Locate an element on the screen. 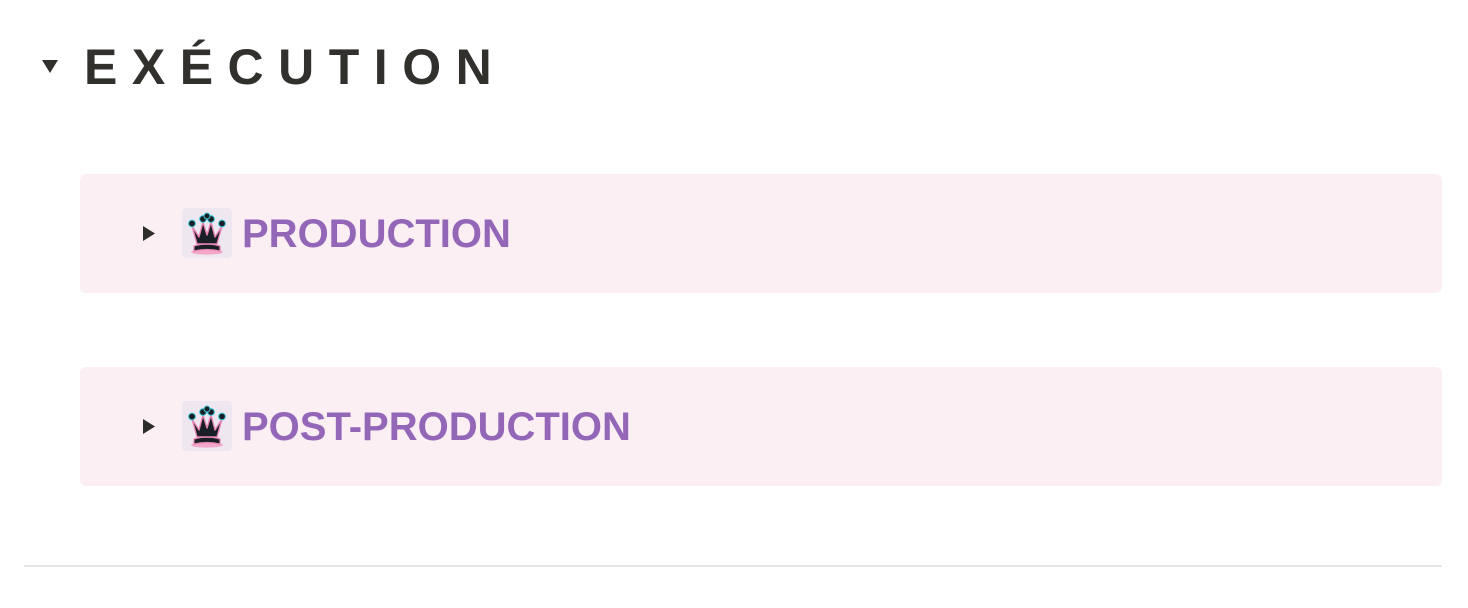 The width and height of the screenshot is (1468, 608). triangle-down-icon is located at coordinates (50, 66).